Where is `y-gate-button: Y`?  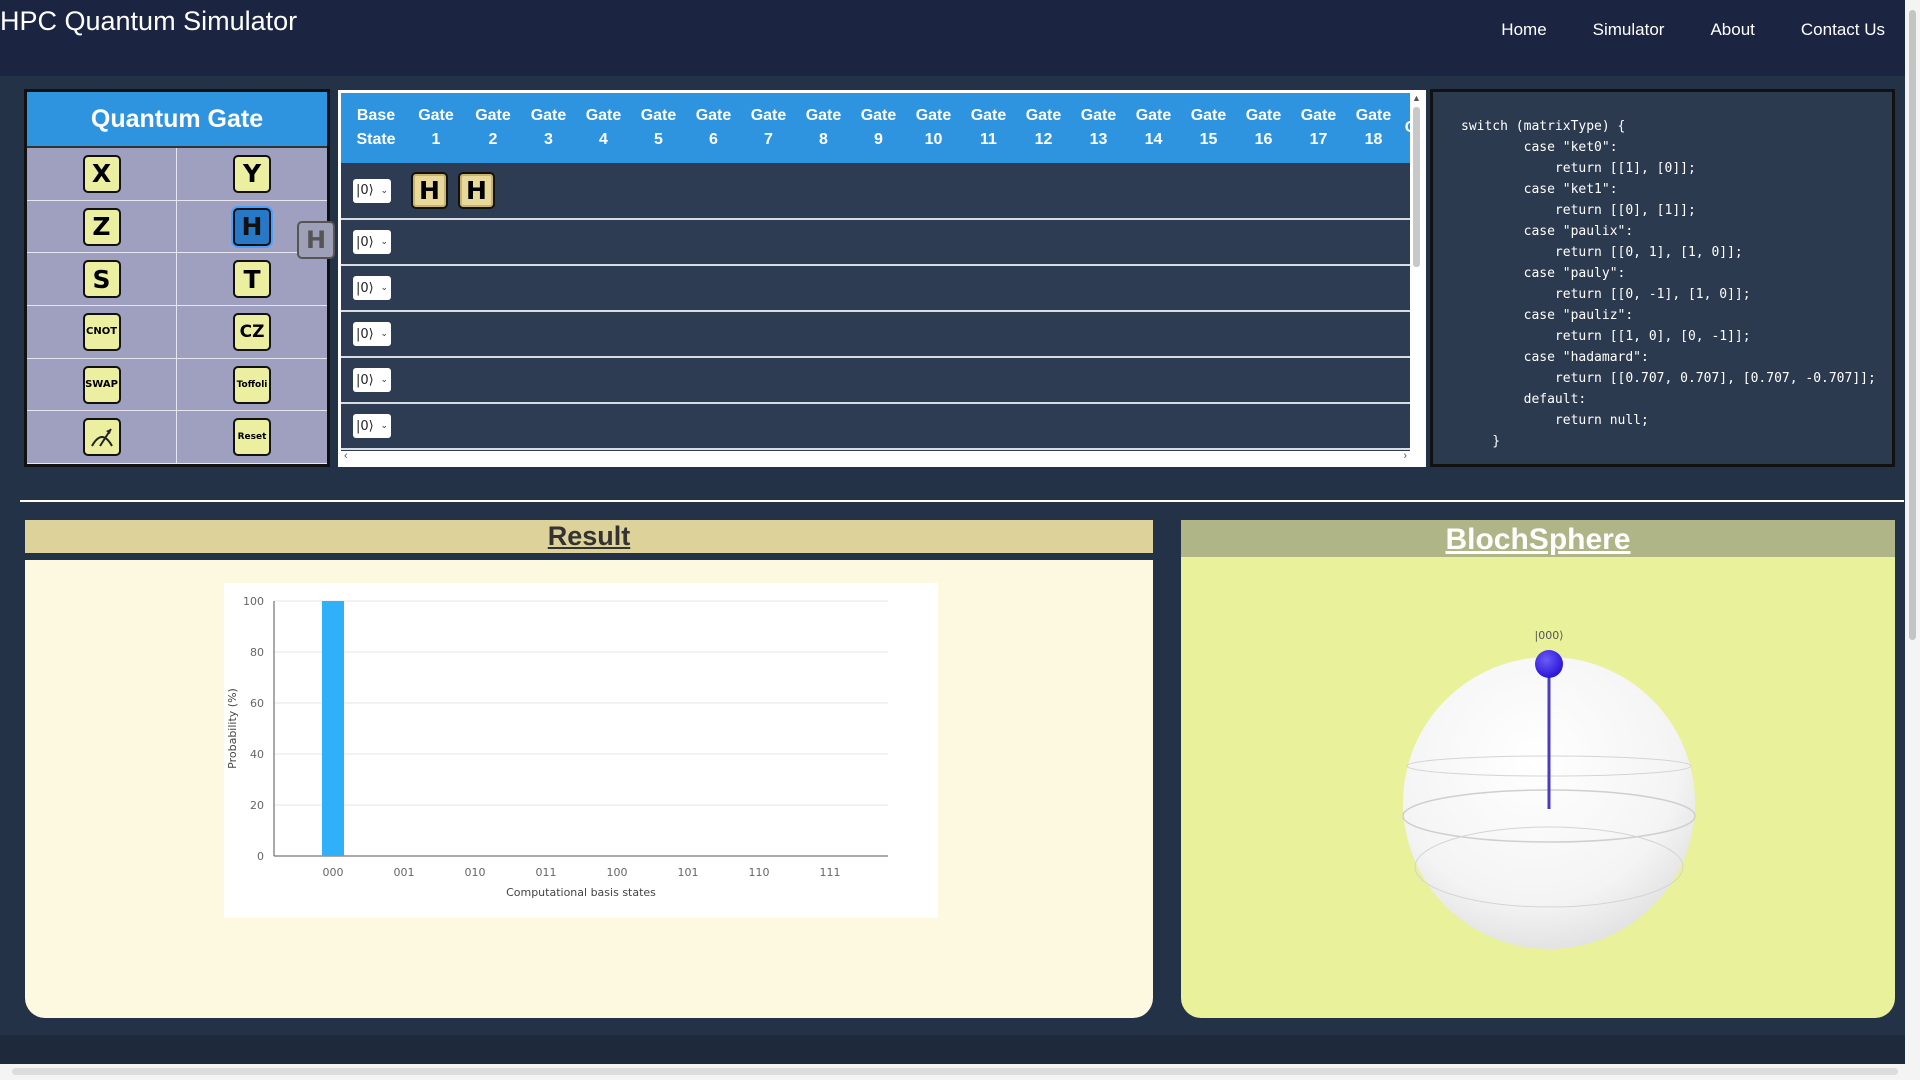 y-gate-button: Y is located at coordinates (252, 173).